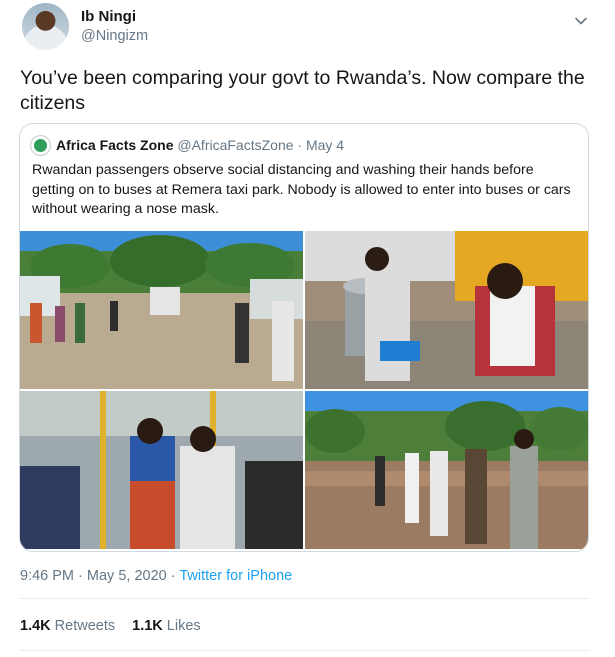  What do you see at coordinates (126, 576) in the screenshot?
I see `tweet-date: May 5, 2020` at bounding box center [126, 576].